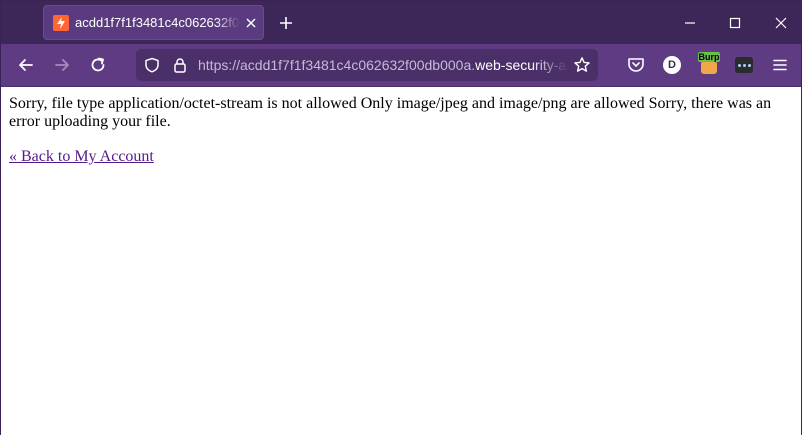  Describe the element at coordinates (690, 23) in the screenshot. I see `minimize-icon` at that location.